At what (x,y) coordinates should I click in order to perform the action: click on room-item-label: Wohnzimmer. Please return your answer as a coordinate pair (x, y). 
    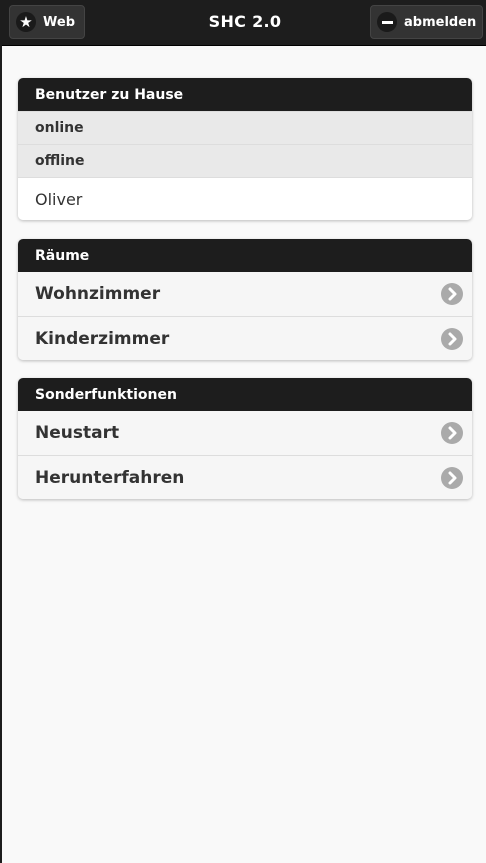
    Looking at the image, I should click on (98, 294).